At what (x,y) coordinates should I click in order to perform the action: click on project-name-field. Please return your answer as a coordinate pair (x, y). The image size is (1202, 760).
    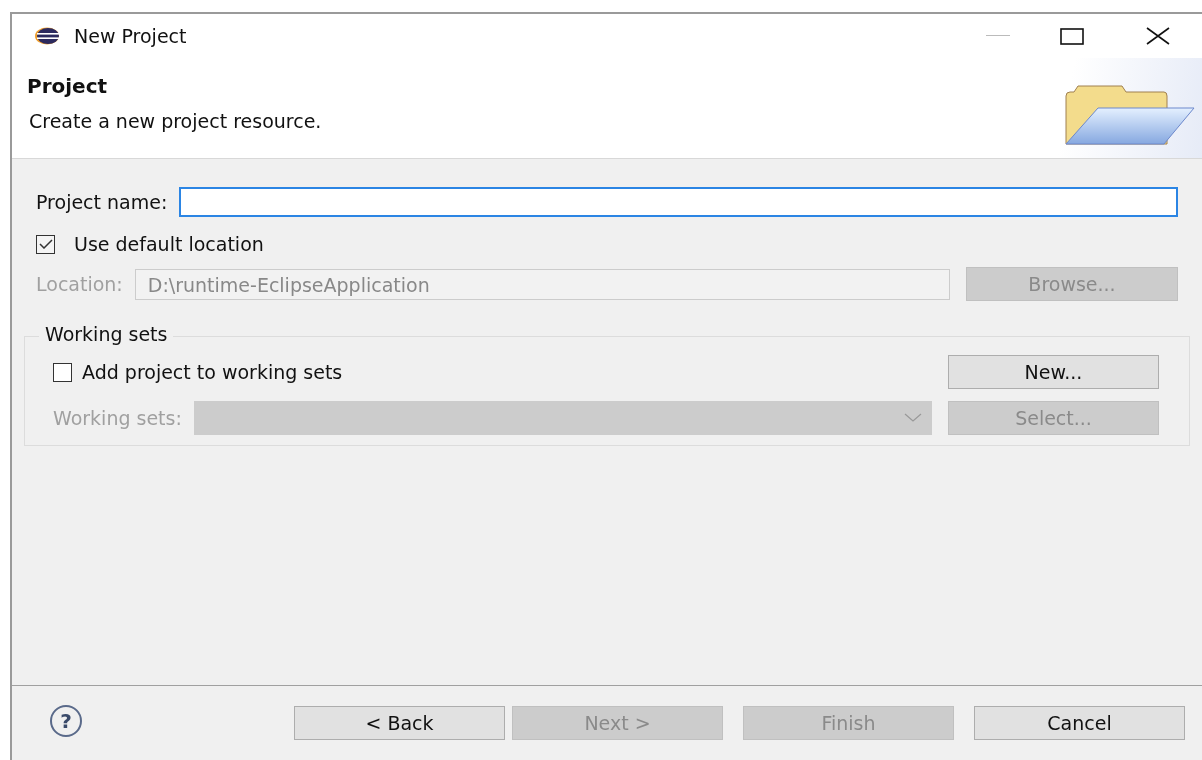
    Looking at the image, I should click on (678, 202).